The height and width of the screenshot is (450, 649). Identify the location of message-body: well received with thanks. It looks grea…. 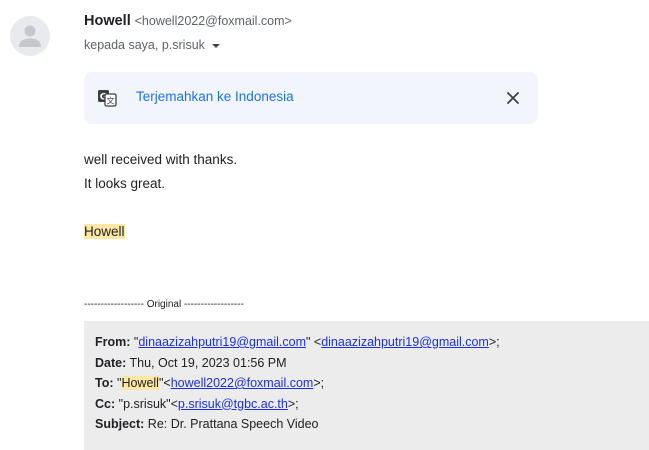
(160, 172).